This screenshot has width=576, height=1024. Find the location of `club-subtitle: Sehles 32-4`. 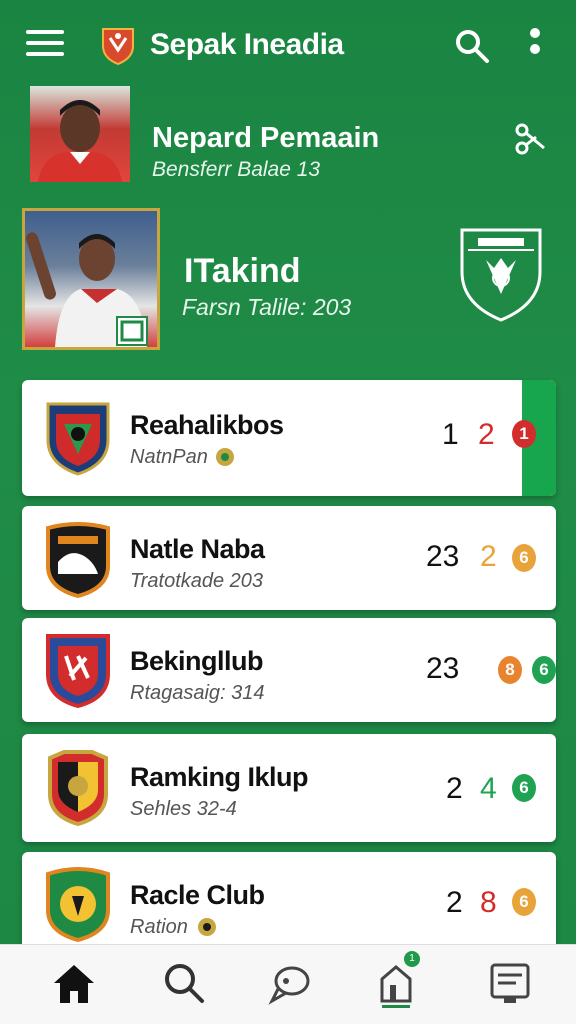

club-subtitle: Sehles 32-4 is located at coordinates (183, 809).